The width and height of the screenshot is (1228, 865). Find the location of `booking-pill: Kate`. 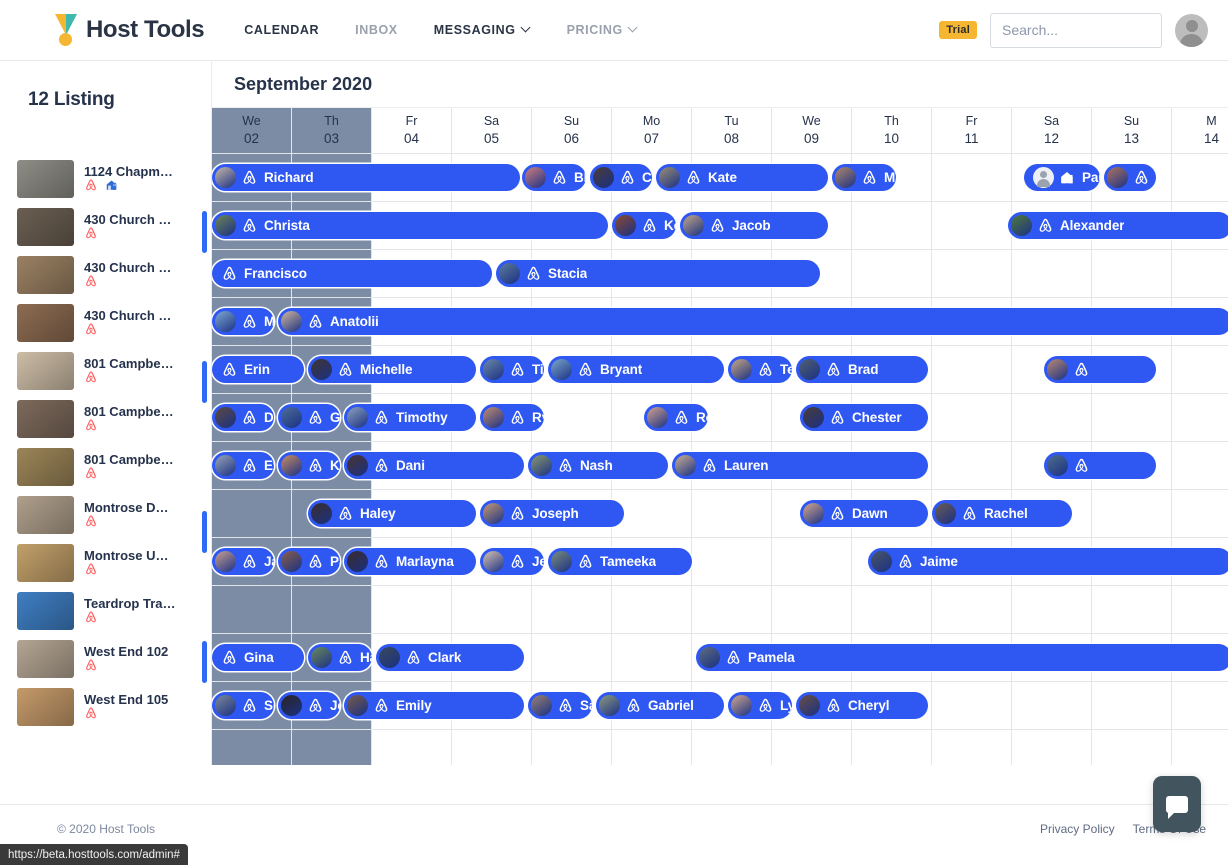

booking-pill: Kate is located at coordinates (742, 177).